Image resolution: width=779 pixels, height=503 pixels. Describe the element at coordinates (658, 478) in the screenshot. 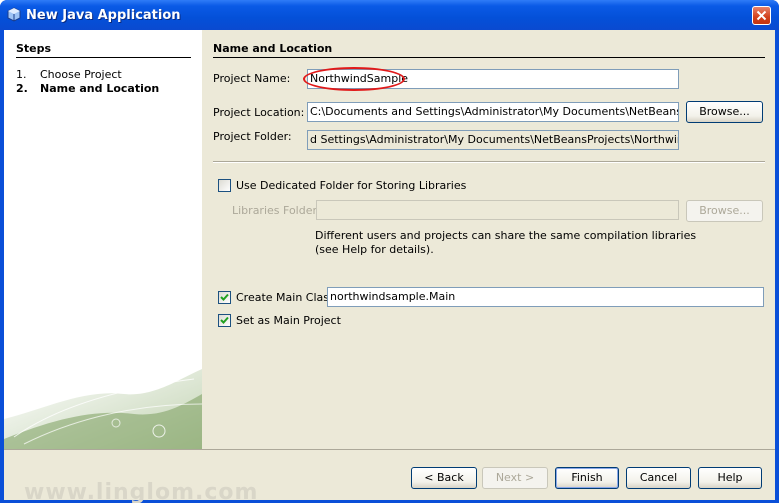

I see `cancel-button: Cancel` at that location.